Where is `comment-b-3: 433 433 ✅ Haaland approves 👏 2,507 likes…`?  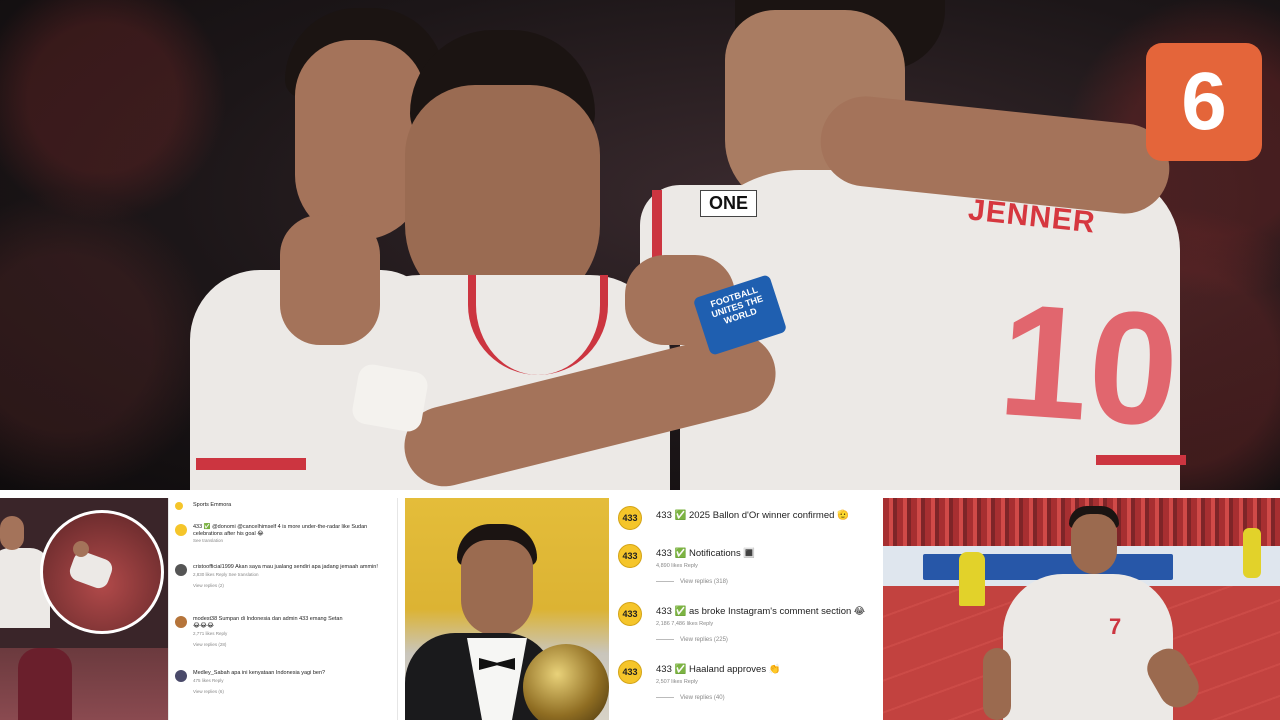 comment-b-3: 433 433 ✅ Haaland approves 👏 2,507 likes… is located at coordinates (749, 680).